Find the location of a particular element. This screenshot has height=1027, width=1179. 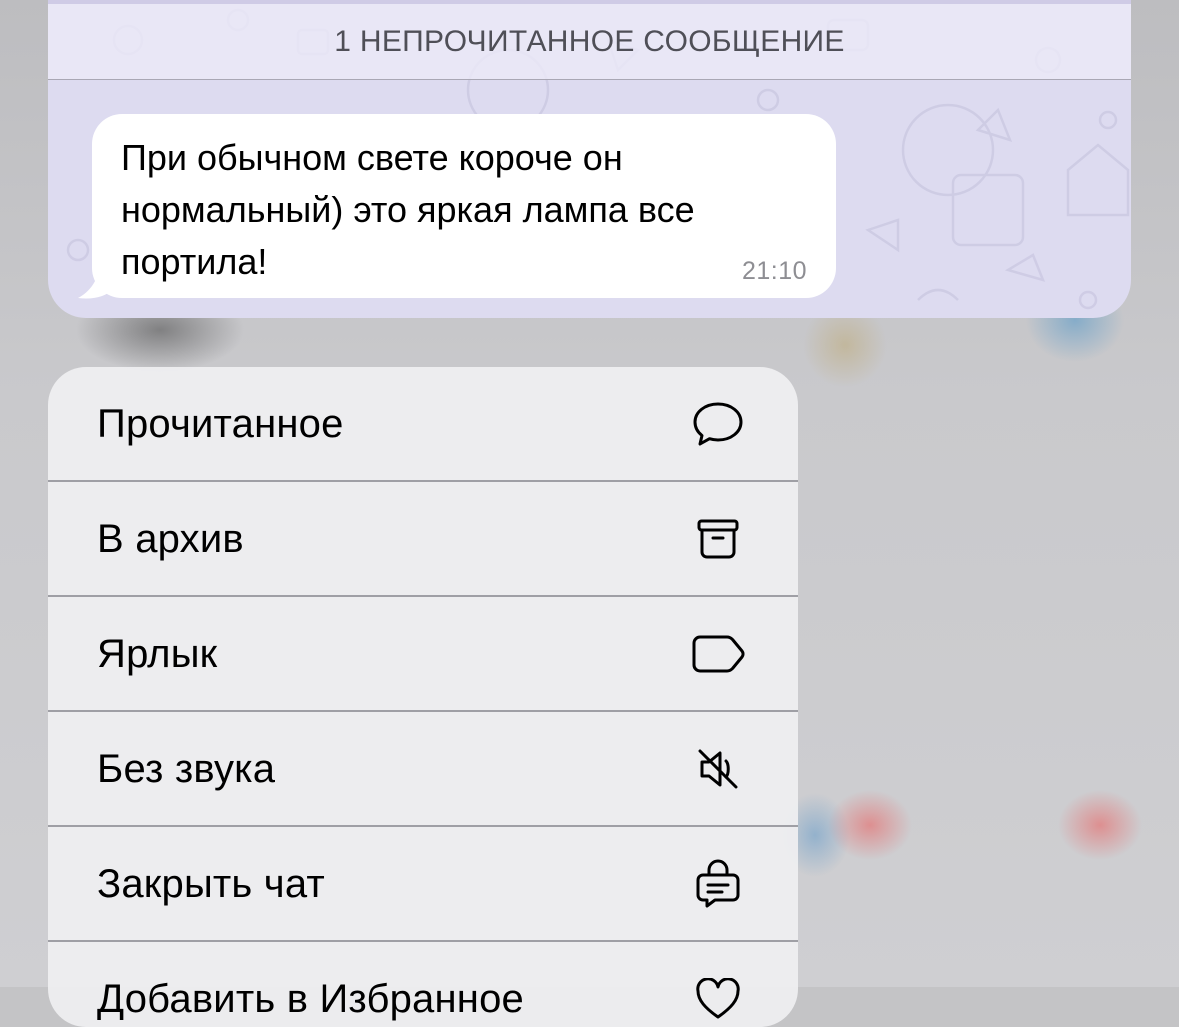

menu-item-archive: В архив is located at coordinates (423, 539).